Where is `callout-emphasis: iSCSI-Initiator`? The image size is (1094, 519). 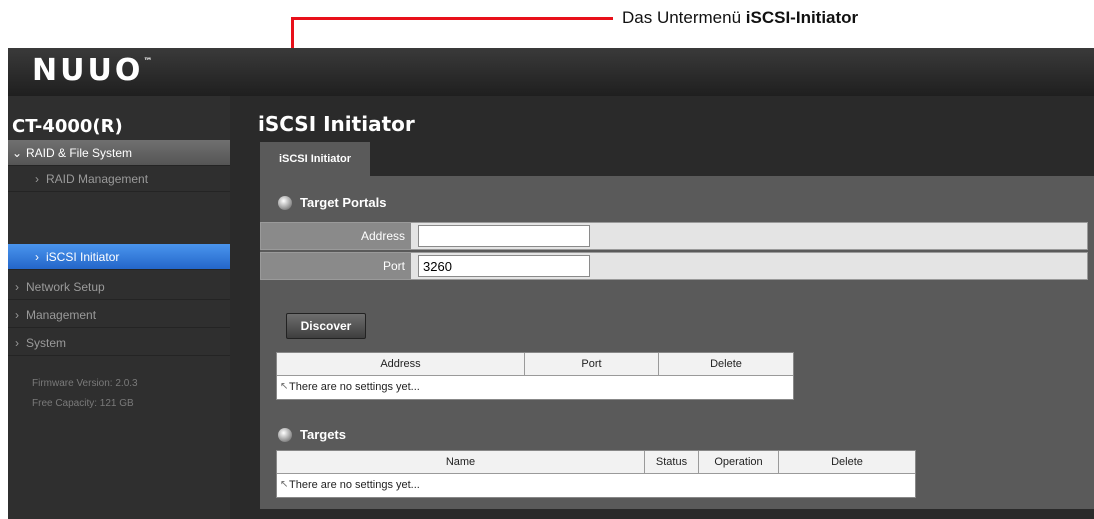 callout-emphasis: iSCSI-Initiator is located at coordinates (802, 17).